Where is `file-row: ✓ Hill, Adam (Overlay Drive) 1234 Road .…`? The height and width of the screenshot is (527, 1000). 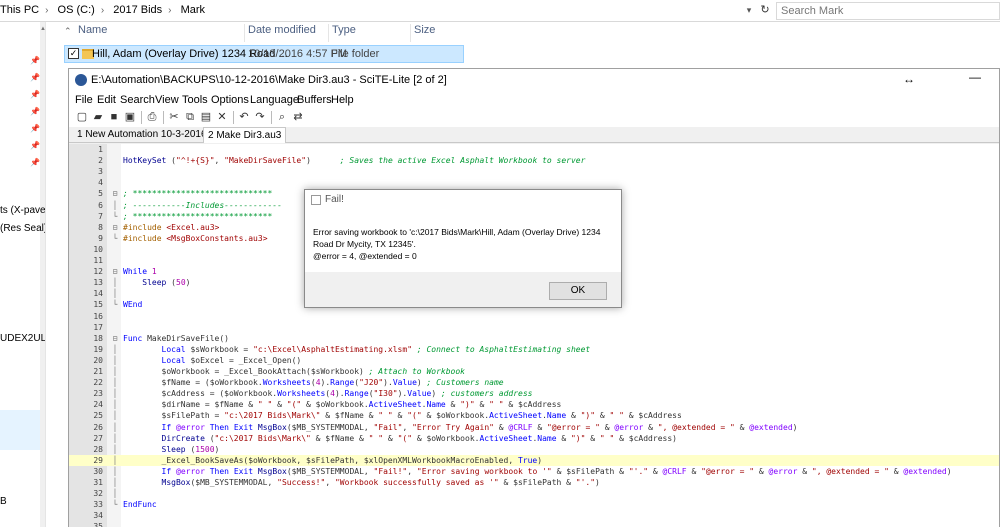 file-row: ✓ Hill, Adam (Overlay Drive) 1234 Road .… is located at coordinates (264, 54).